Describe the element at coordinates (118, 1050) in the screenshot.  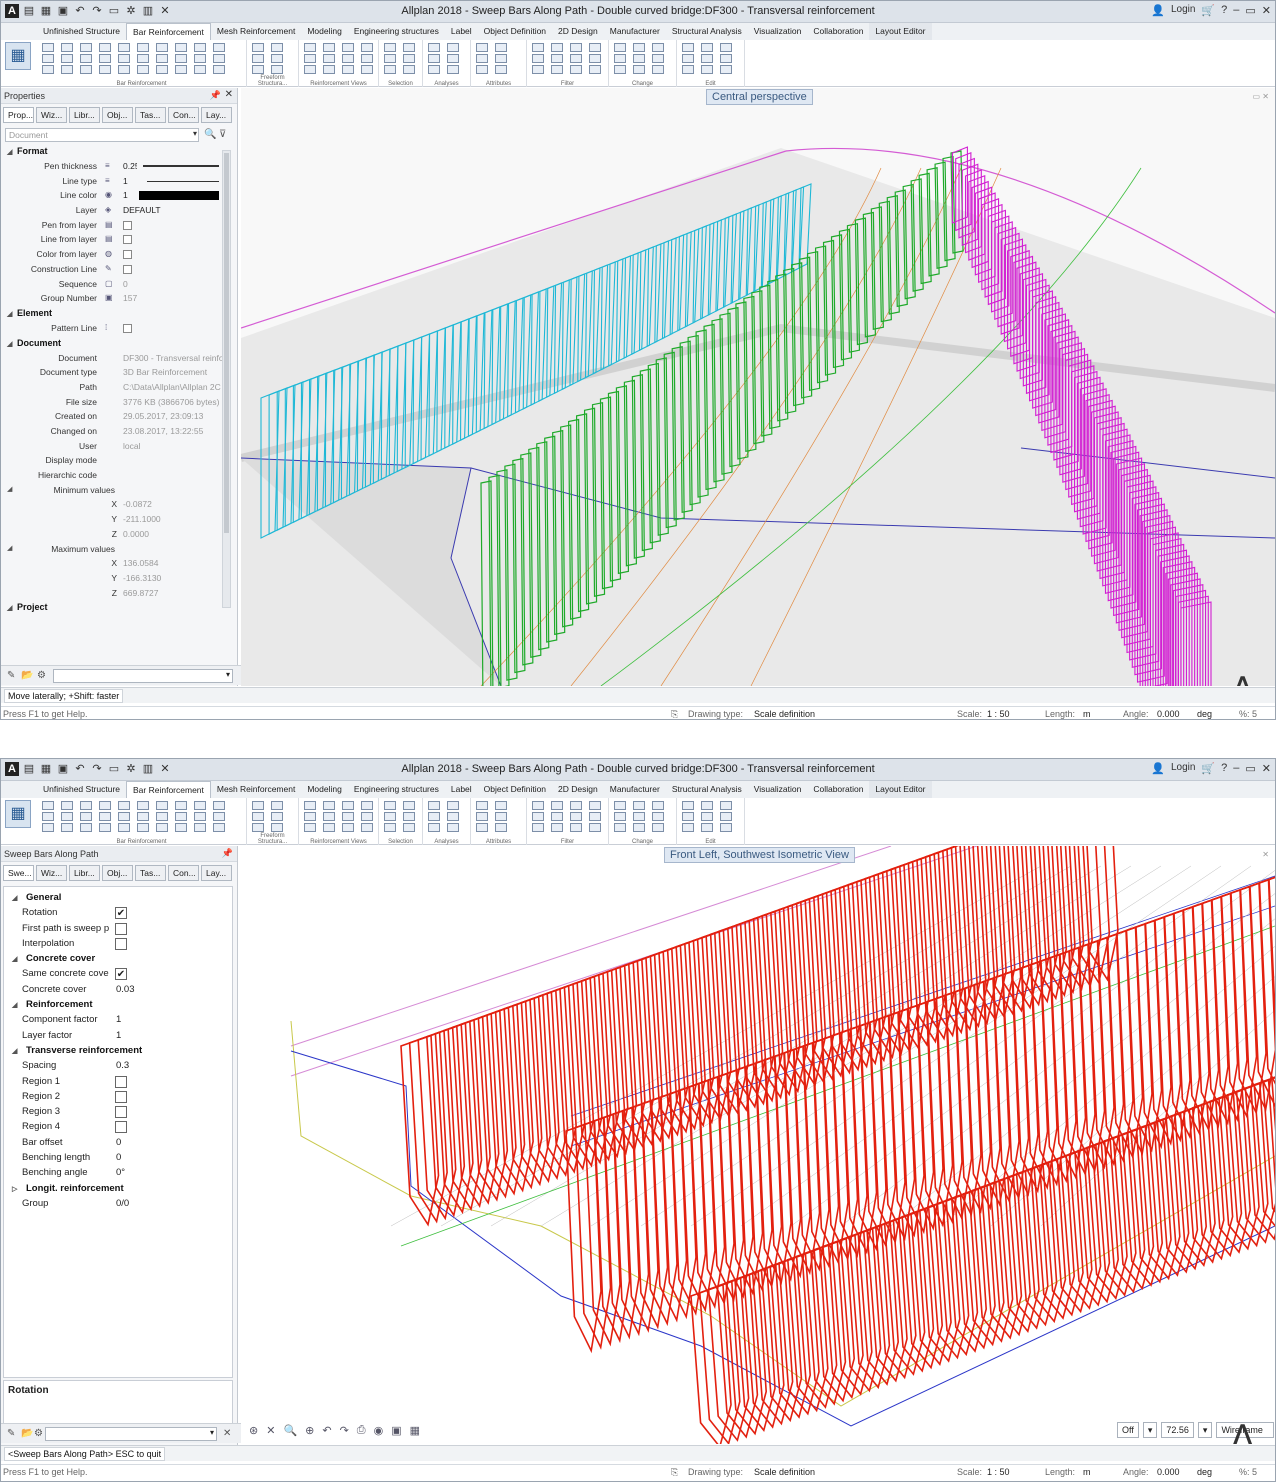
I see `group-header: ◢ Transverse reinforcement` at that location.